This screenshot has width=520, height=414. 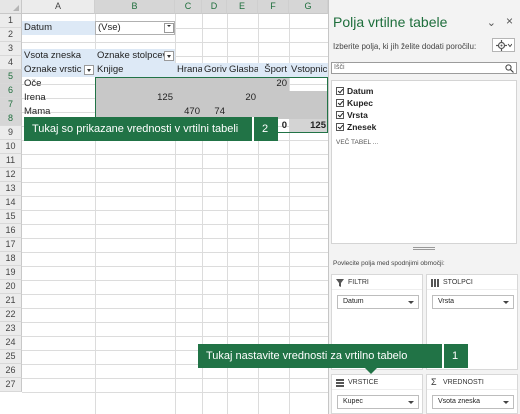 What do you see at coordinates (11, 217) in the screenshot?
I see `row-header-15: 15` at bounding box center [11, 217].